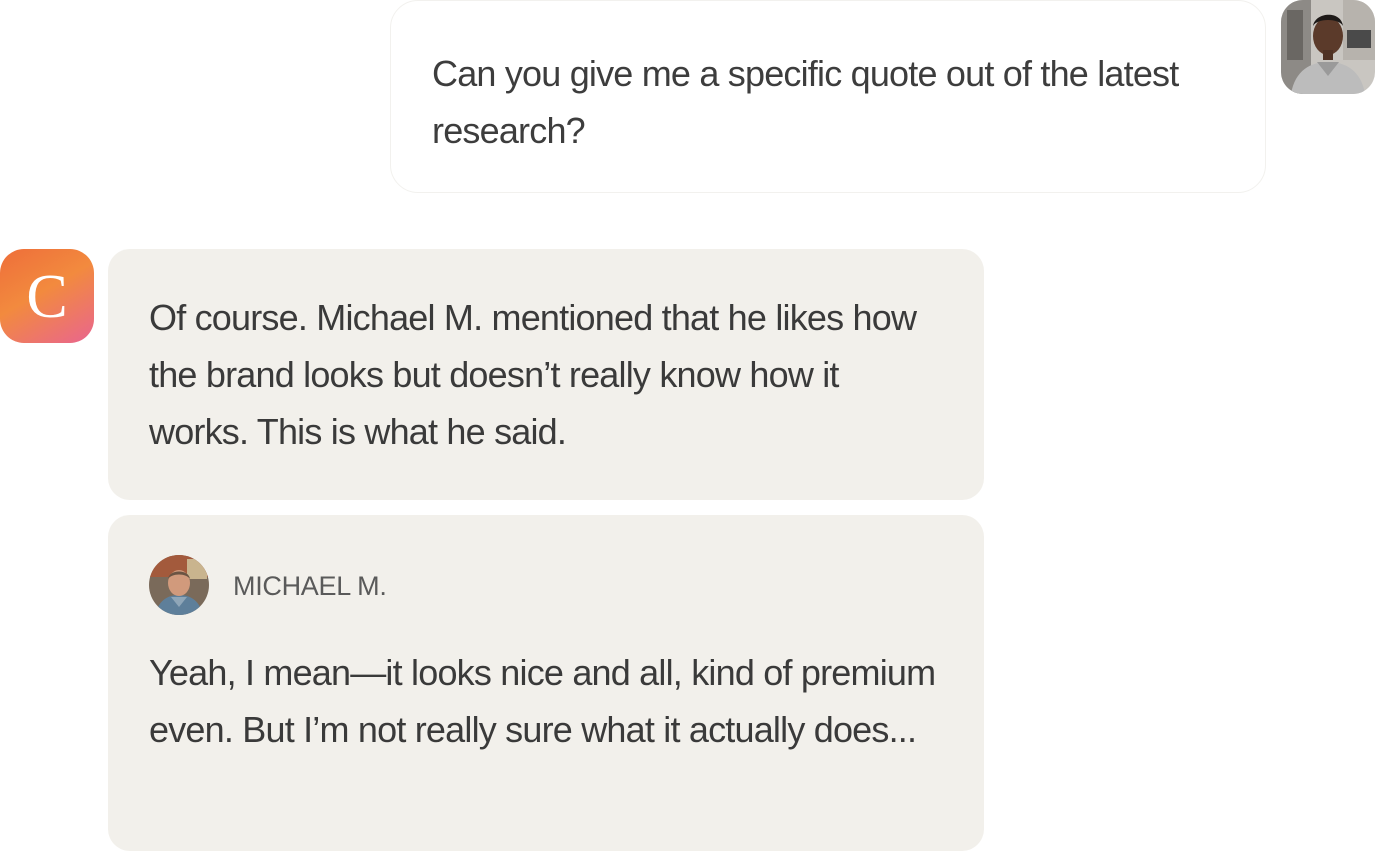 This screenshot has height=851, width=1375. I want to click on assistant-avatar-letter: C, so click(47, 297).